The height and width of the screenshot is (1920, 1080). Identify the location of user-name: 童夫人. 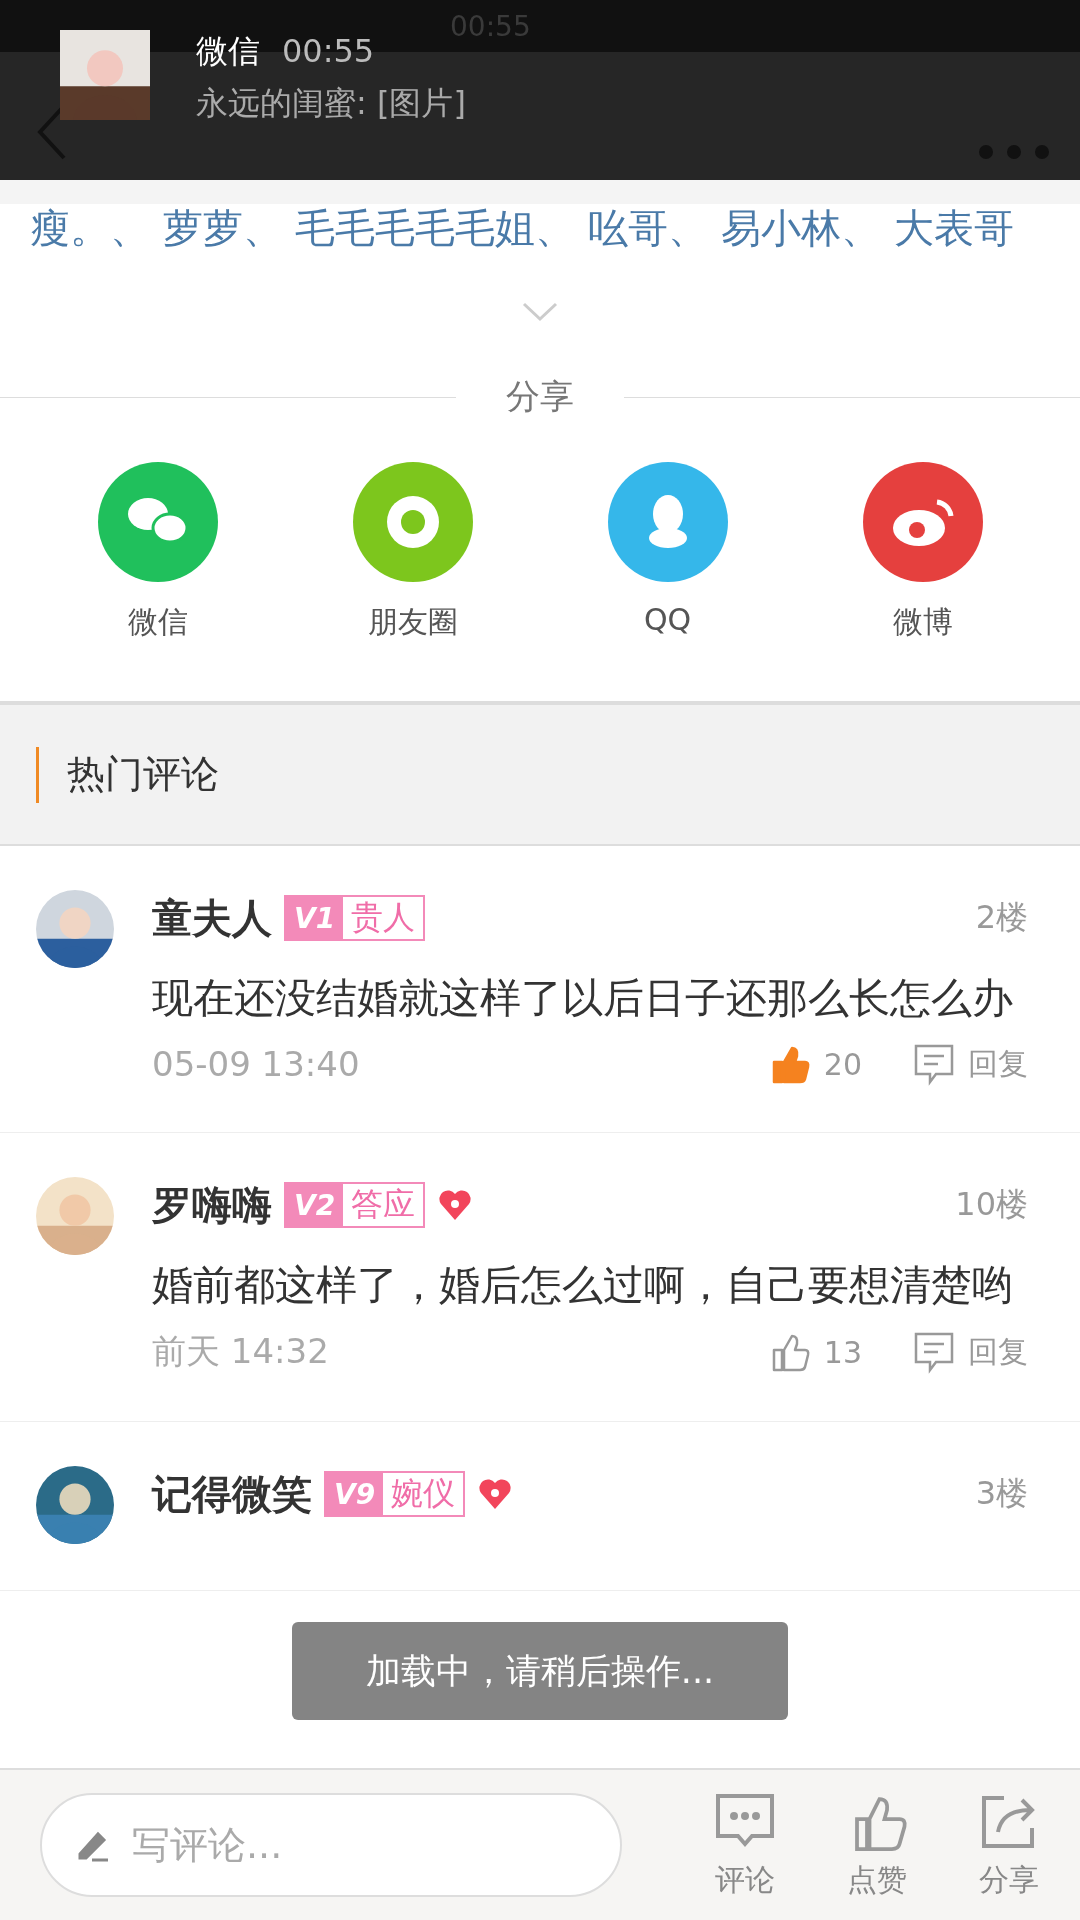
(212, 918).